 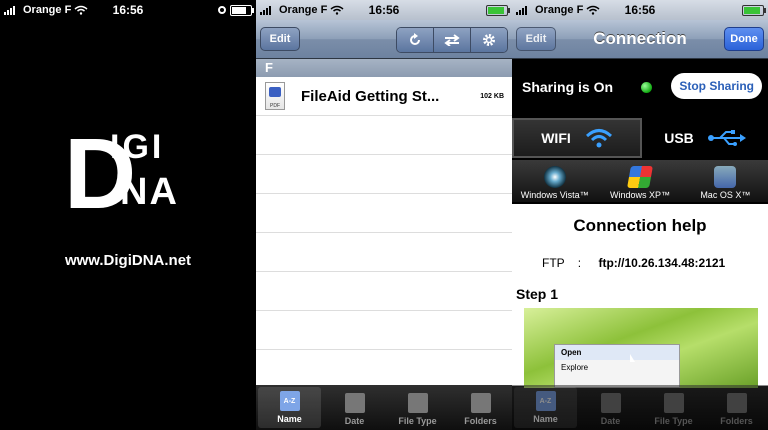 I want to click on refresh-button, so click(x=415, y=40).